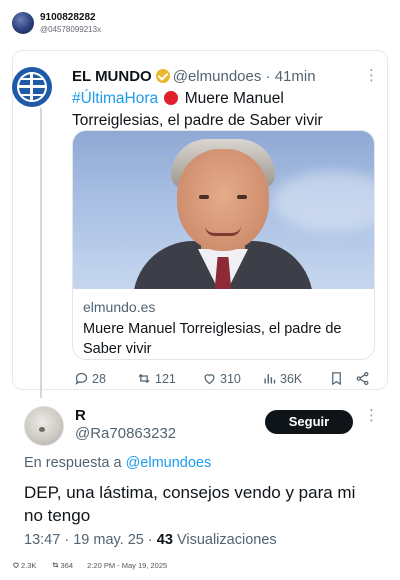  Describe the element at coordinates (68, 17) in the screenshot. I see `owner-name: 9100828282` at that location.